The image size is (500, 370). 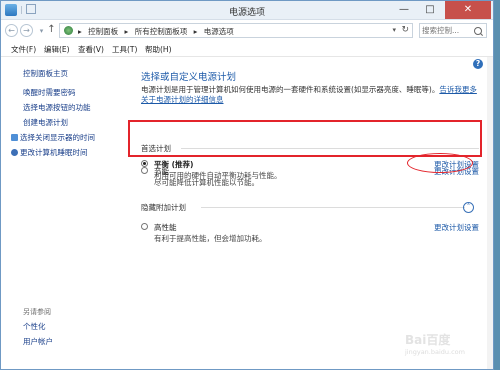 I want to click on hidden-plans-label: 隐藏附加计划, so click(x=163, y=207).